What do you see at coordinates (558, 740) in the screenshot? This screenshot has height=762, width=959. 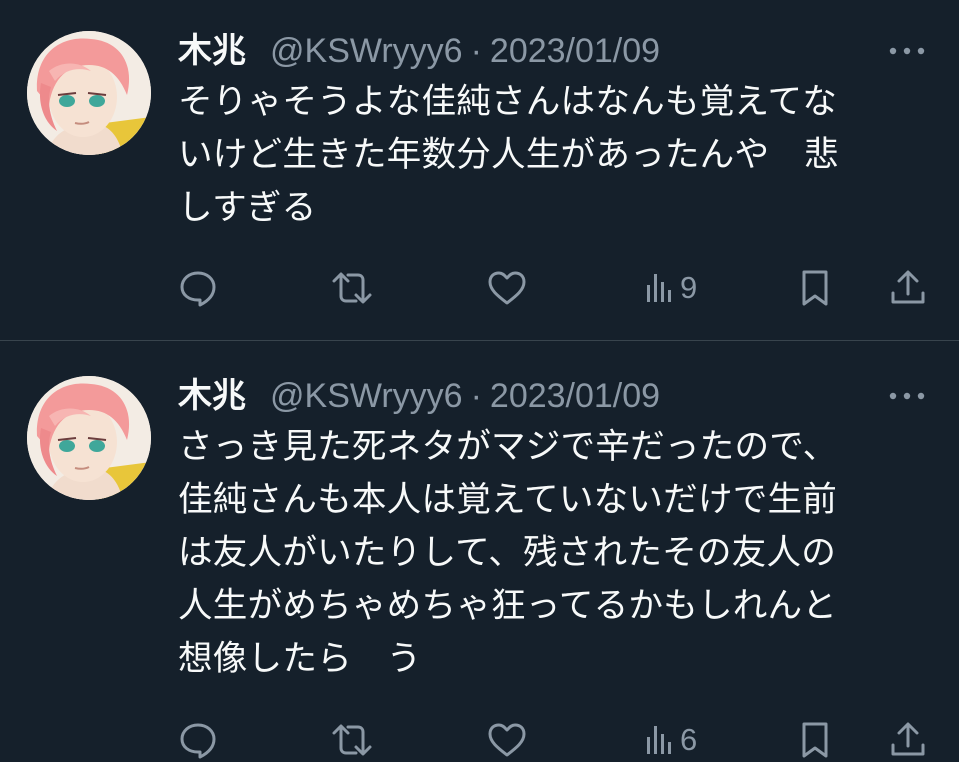 I see `tweet-actions: 6` at bounding box center [558, 740].